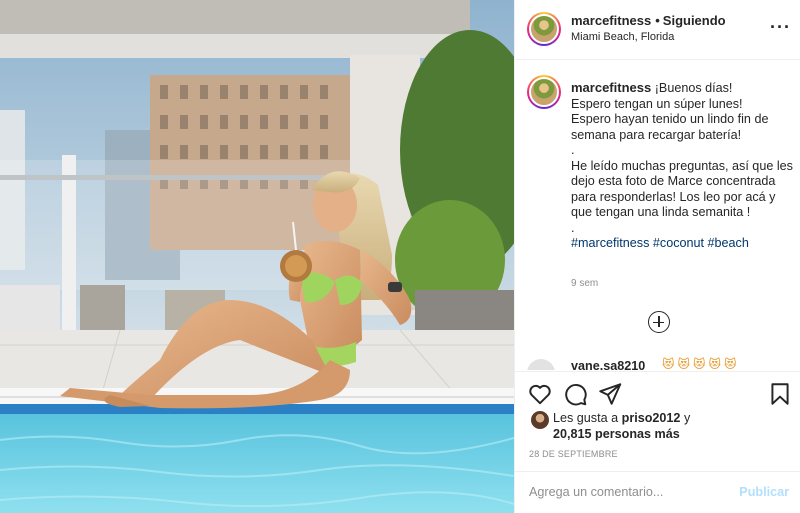  I want to click on commenter-avatar, so click(541, 364).